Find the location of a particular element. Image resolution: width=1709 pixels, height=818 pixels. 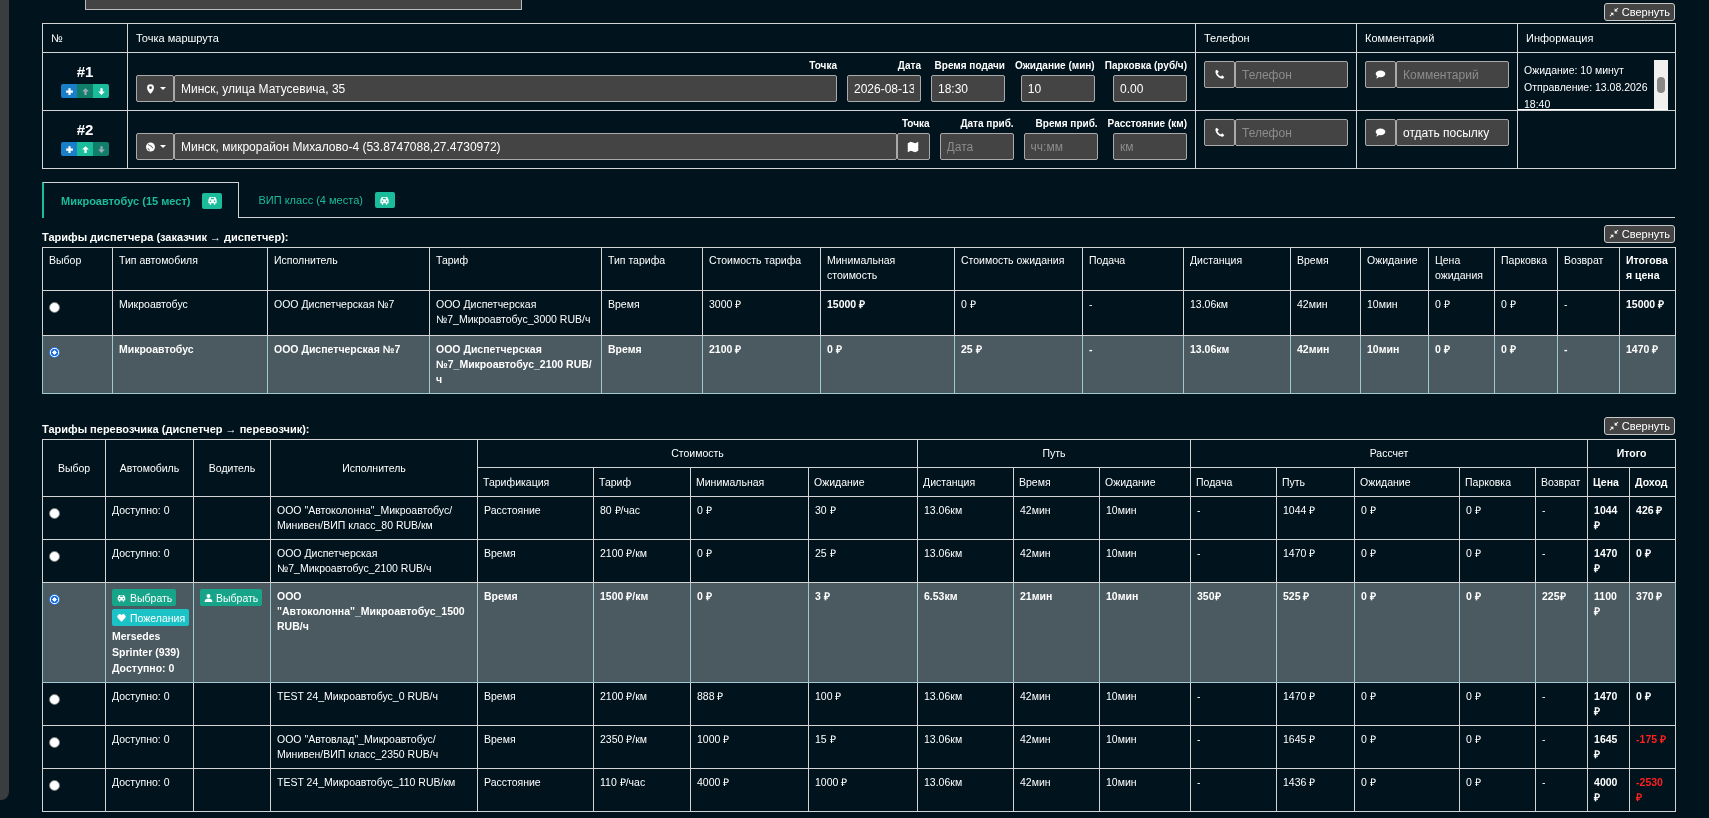

table-cell: 3000 ₽ is located at coordinates (761, 313).